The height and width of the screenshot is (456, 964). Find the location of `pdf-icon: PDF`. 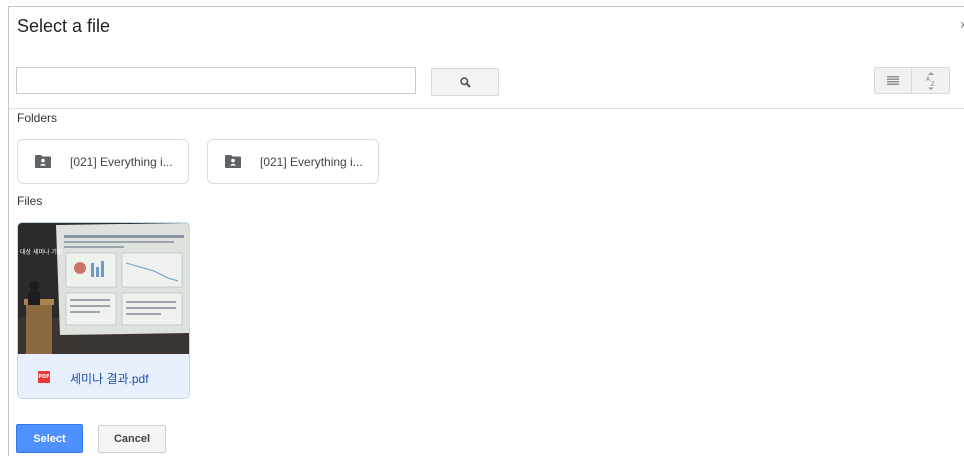

pdf-icon: PDF is located at coordinates (44, 377).